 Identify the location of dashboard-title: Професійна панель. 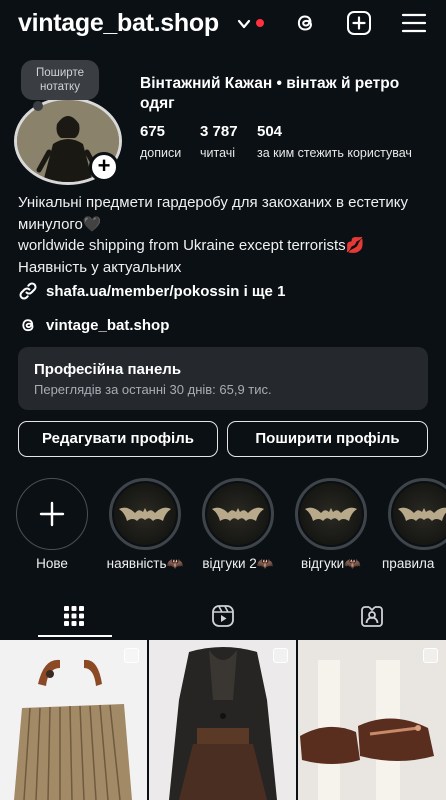
(108, 369).